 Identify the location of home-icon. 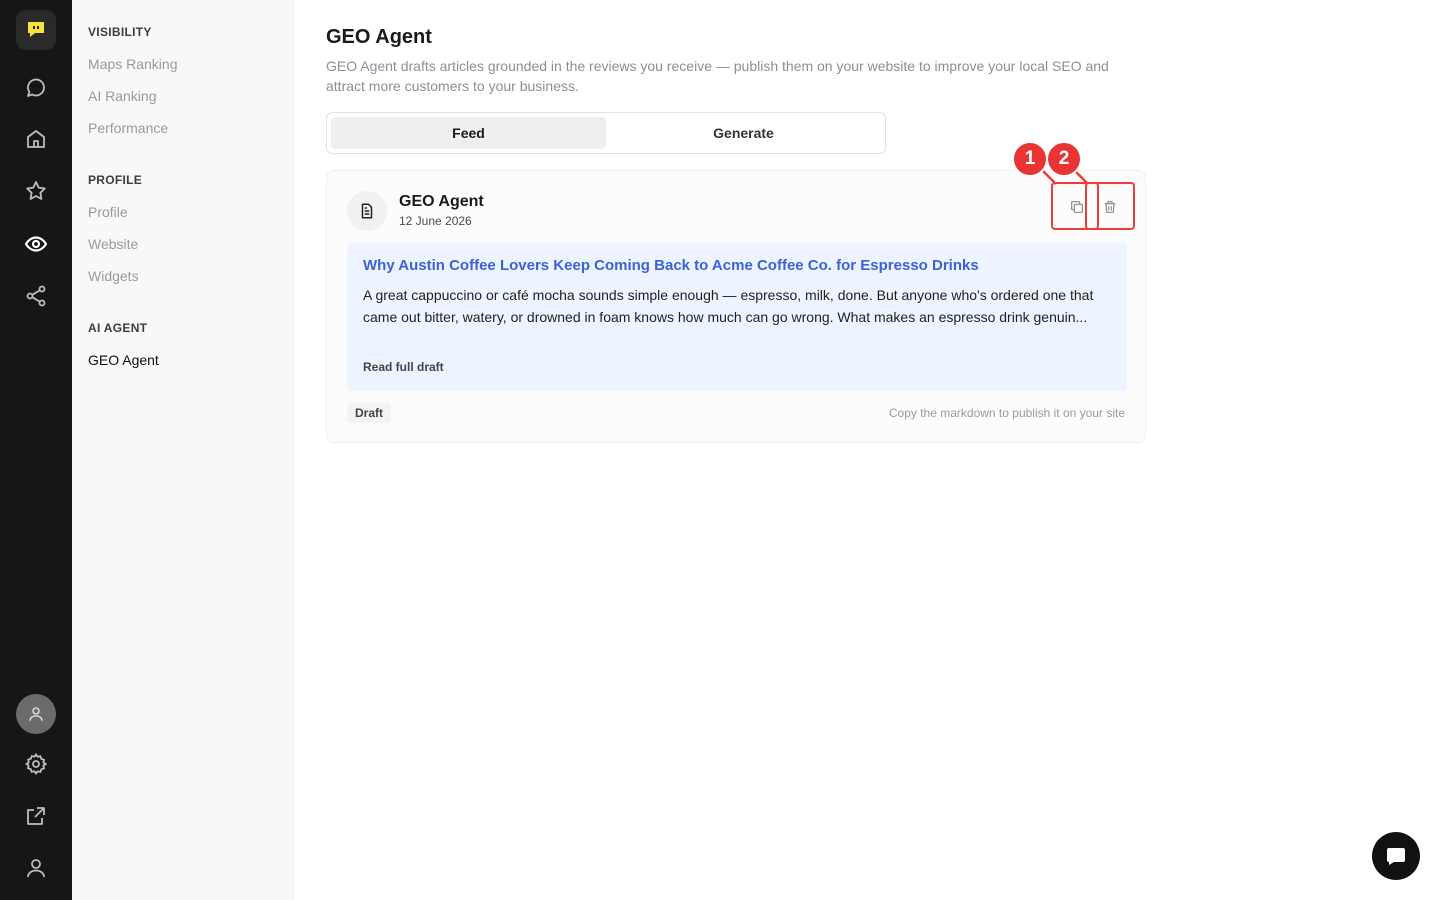
(36, 139).